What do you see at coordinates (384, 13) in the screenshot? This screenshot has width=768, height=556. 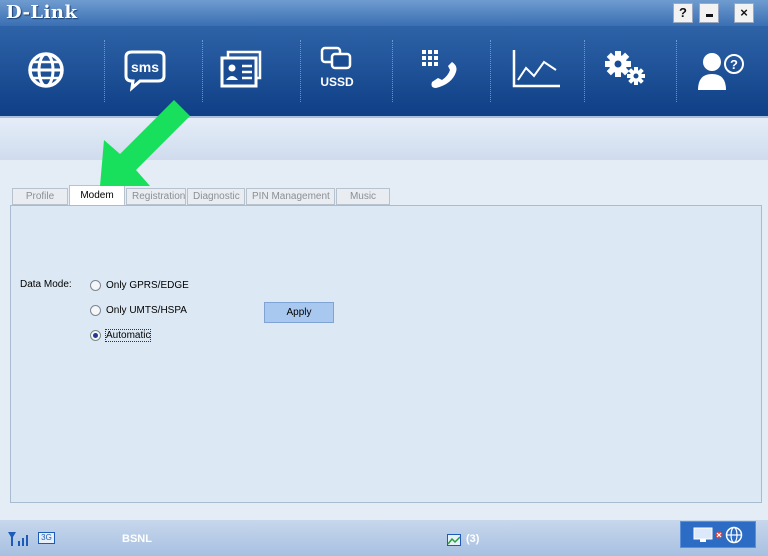 I see `title-bar: D-Link ? ×` at bounding box center [384, 13].